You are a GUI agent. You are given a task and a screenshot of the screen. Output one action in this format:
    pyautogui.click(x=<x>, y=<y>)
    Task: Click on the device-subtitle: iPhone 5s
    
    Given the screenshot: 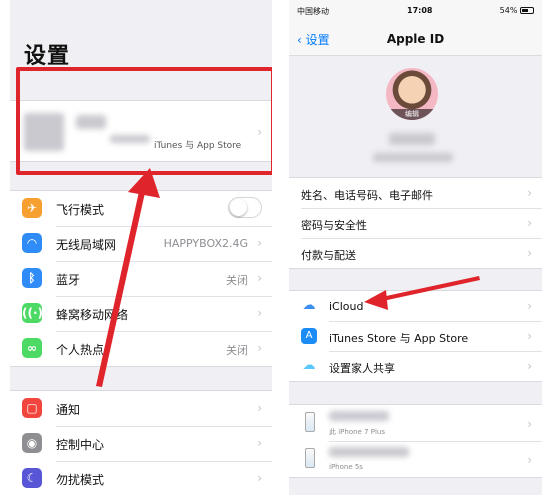 What is the action you would take?
    pyautogui.click(x=346, y=467)
    